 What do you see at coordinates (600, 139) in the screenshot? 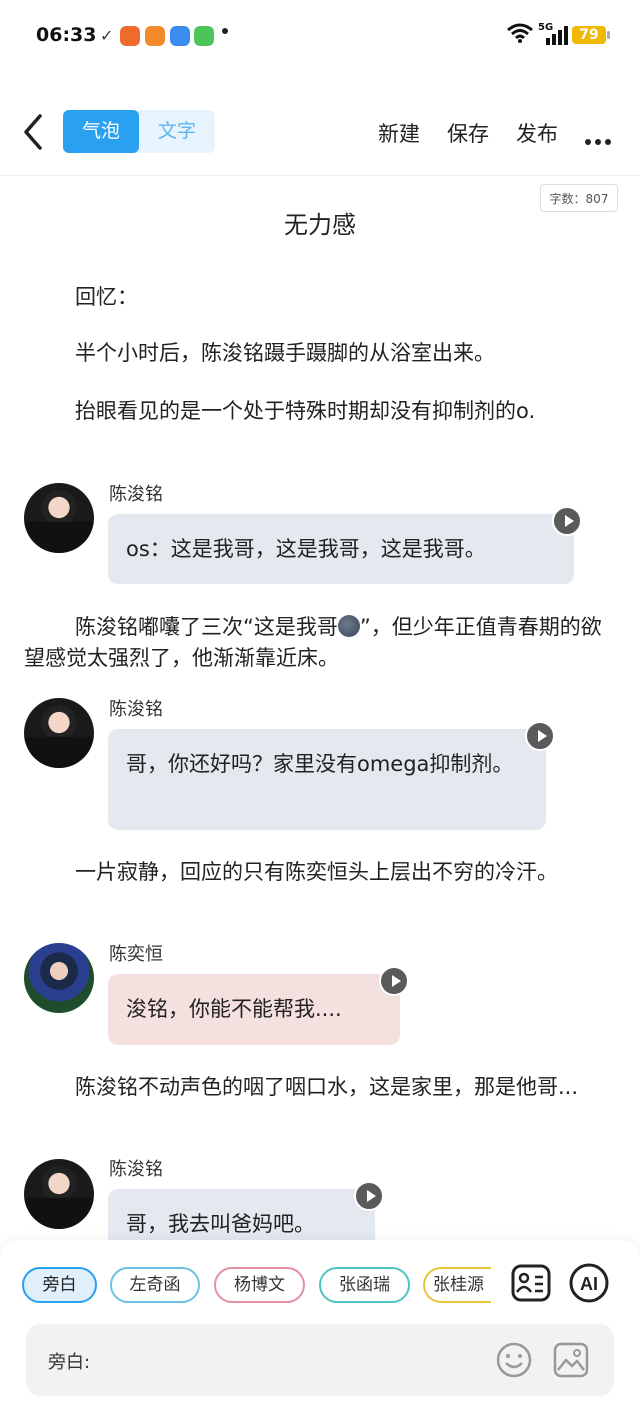
I see `more-options-icon` at bounding box center [600, 139].